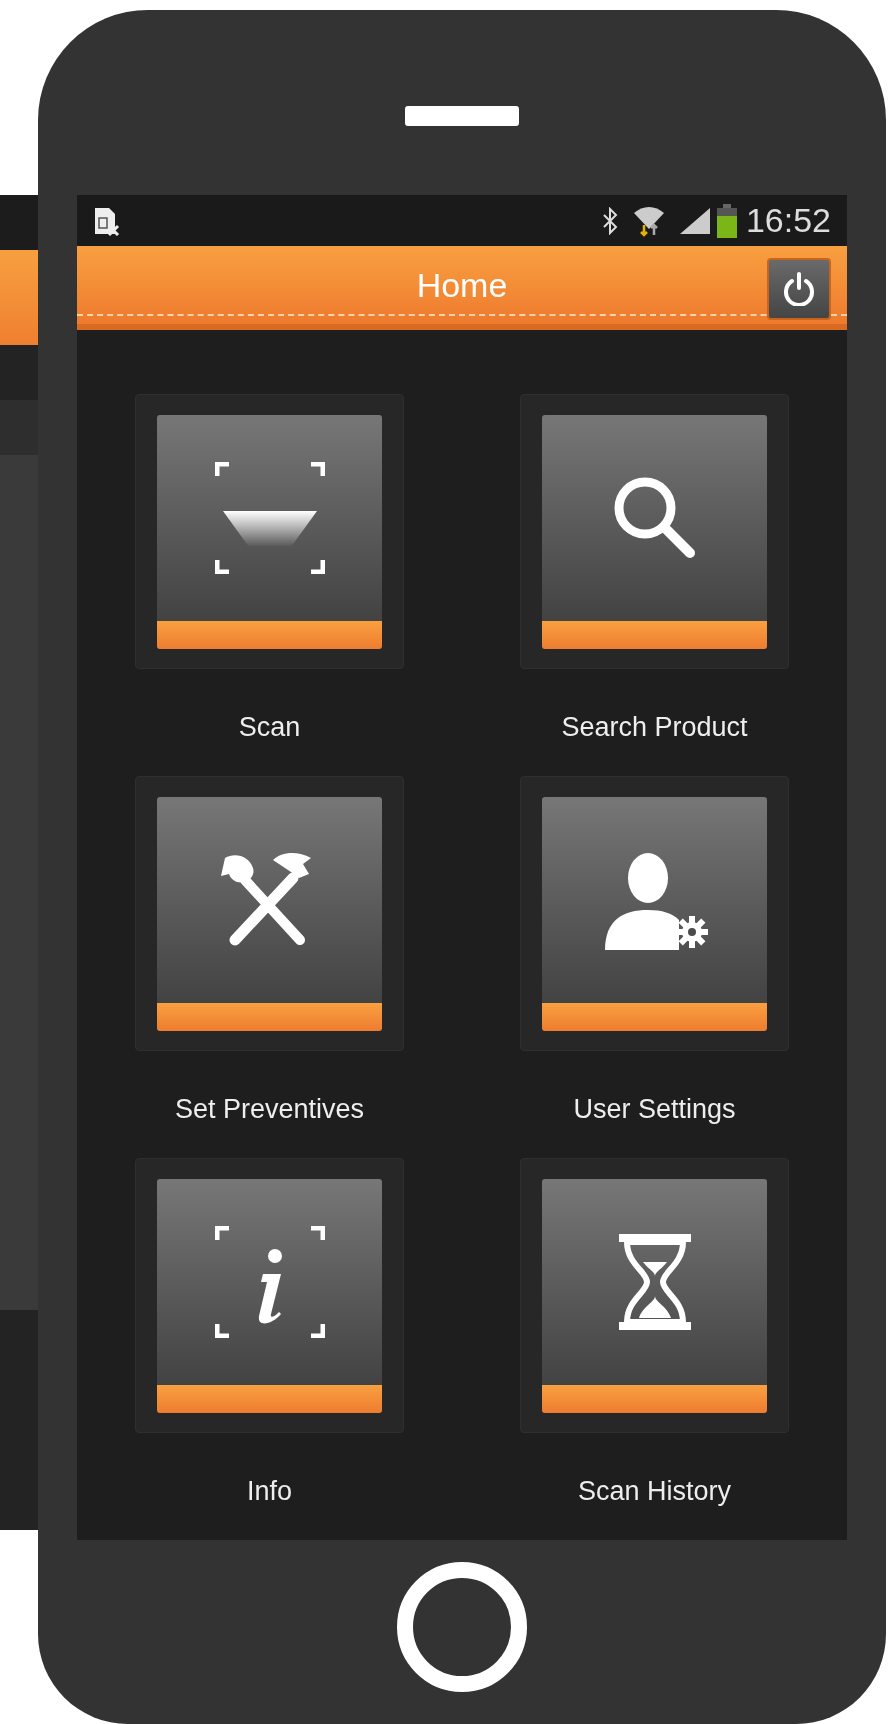 The height and width of the screenshot is (1724, 892). Describe the element at coordinates (654, 727) in the screenshot. I see `tile-label: Search Product` at that location.